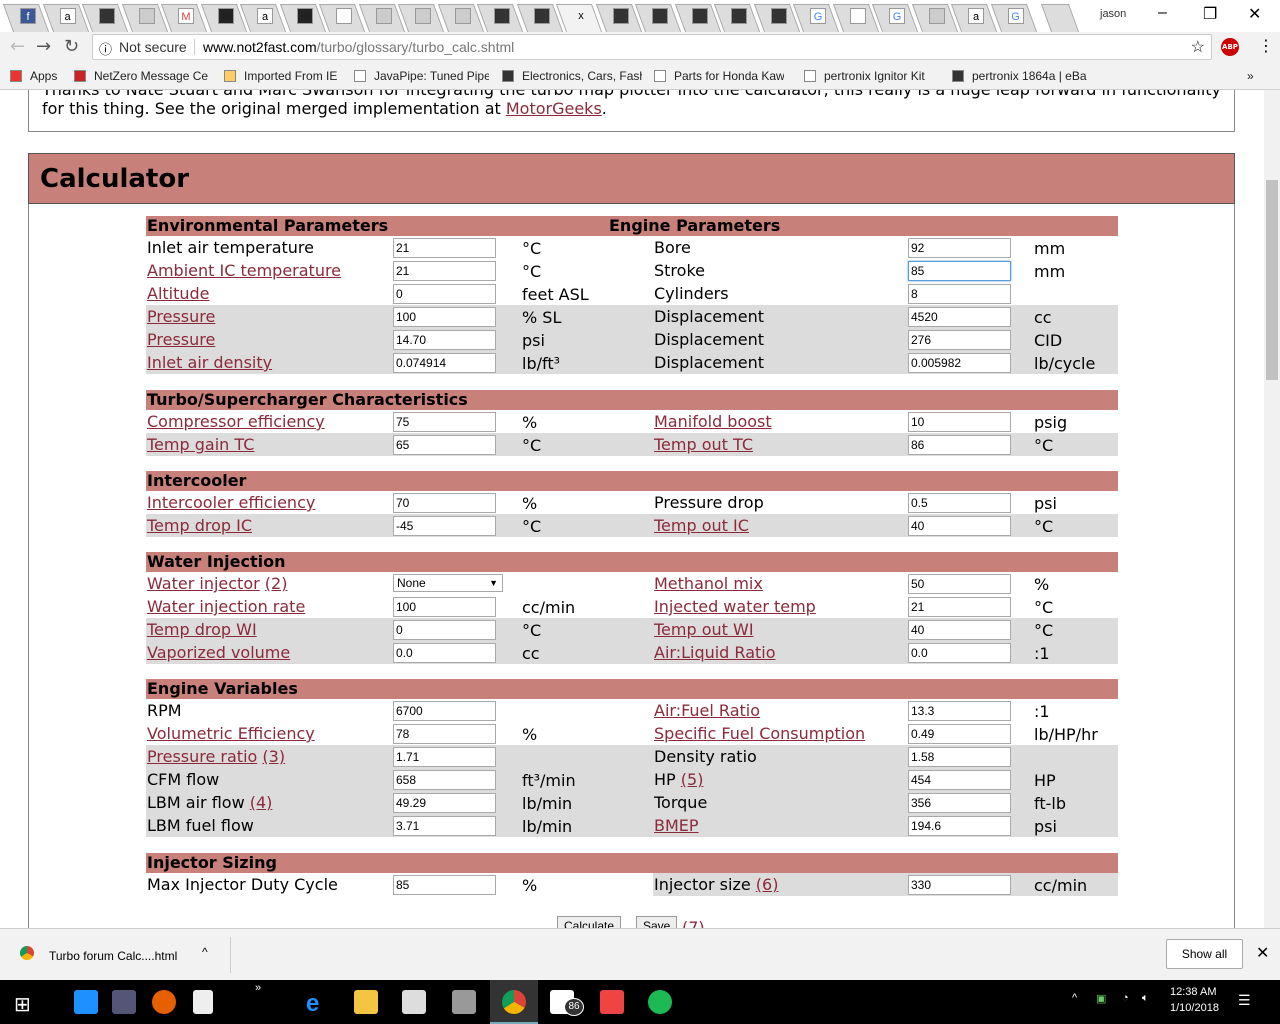 This screenshot has height=1024, width=1280. I want to click on bookmark-item: pertronix Ignitor Kit, so click(871, 76).